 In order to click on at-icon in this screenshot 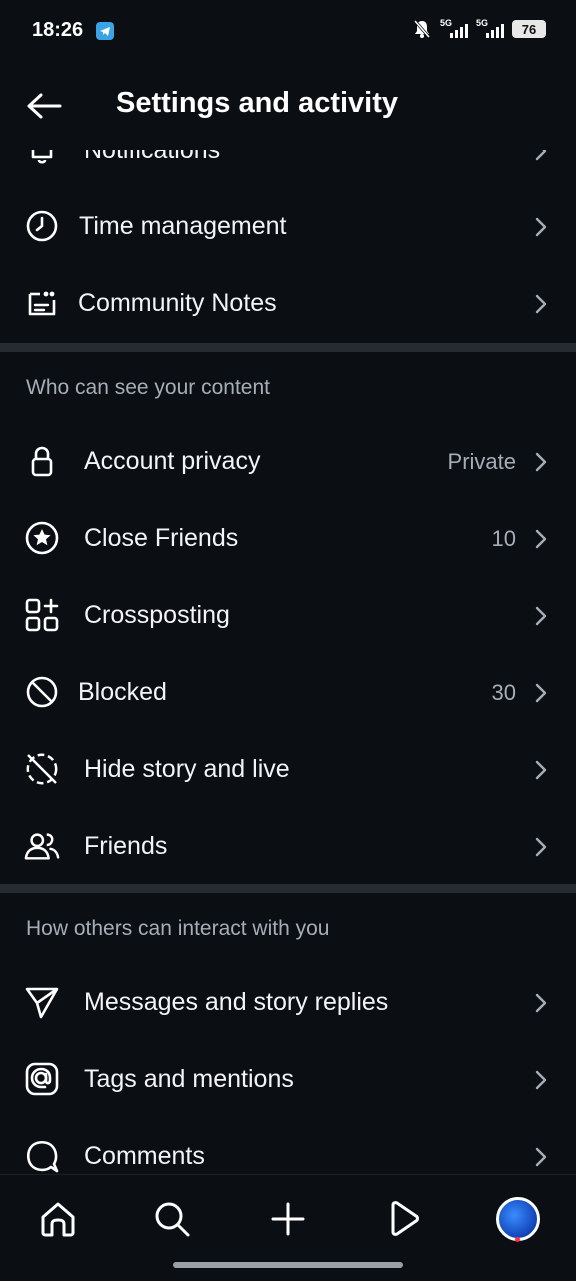, I will do `click(42, 1079)`.